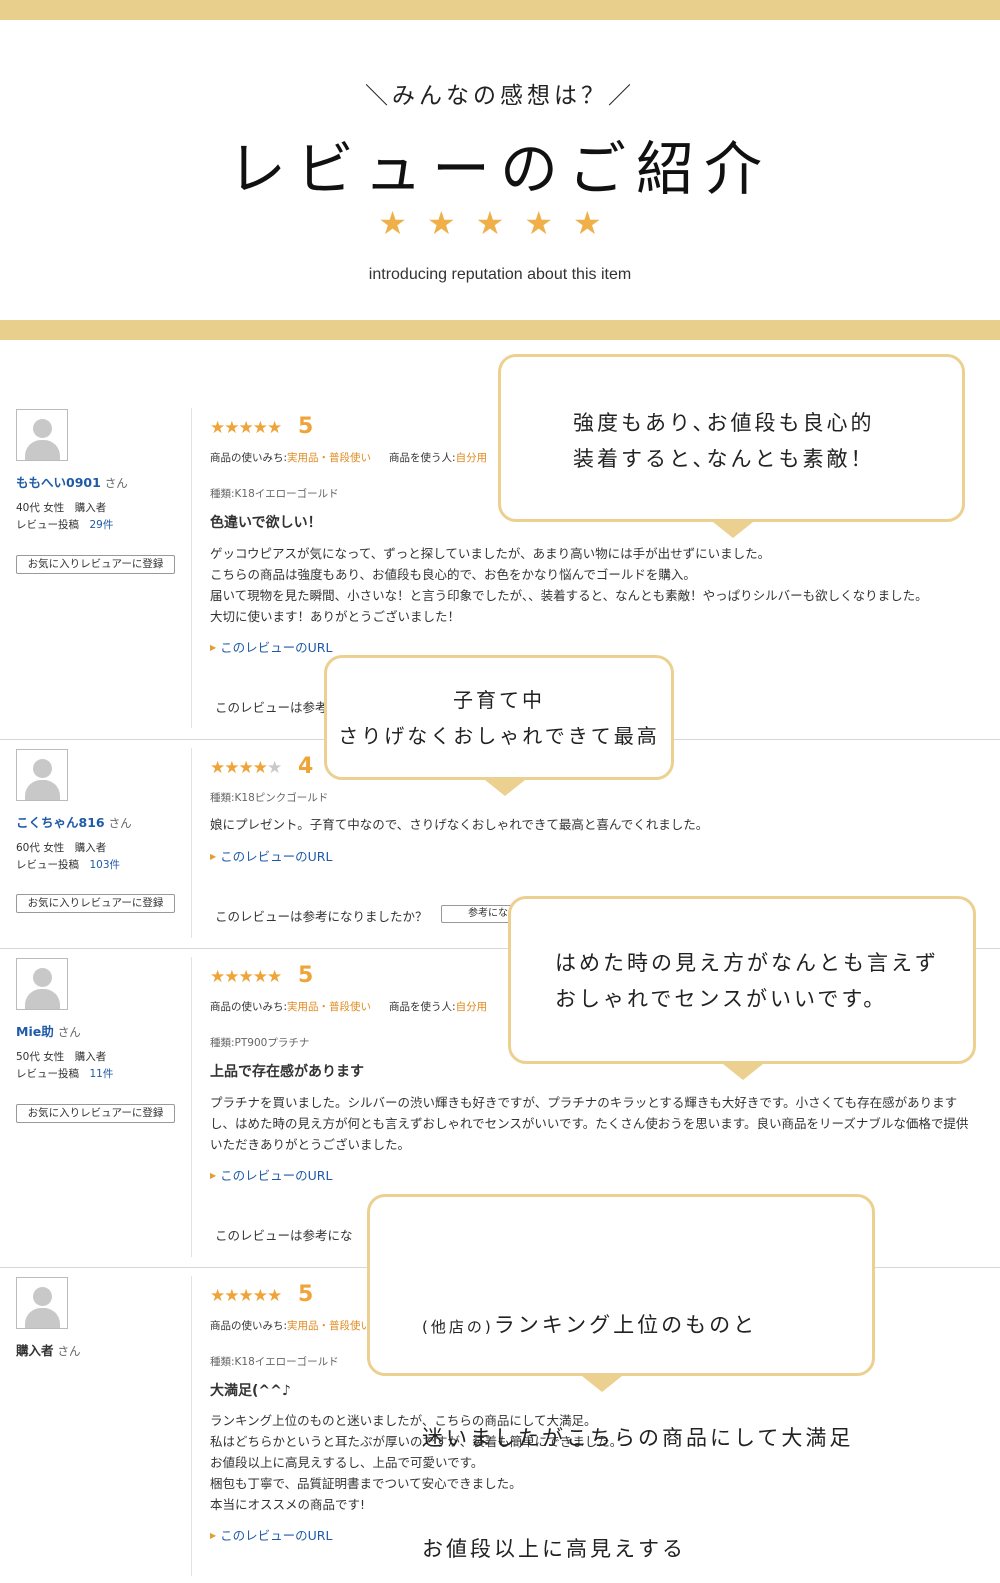 The width and height of the screenshot is (1000, 1583). What do you see at coordinates (284, 1235) in the screenshot?
I see `helpful-question: このレビューは参考にな` at bounding box center [284, 1235].